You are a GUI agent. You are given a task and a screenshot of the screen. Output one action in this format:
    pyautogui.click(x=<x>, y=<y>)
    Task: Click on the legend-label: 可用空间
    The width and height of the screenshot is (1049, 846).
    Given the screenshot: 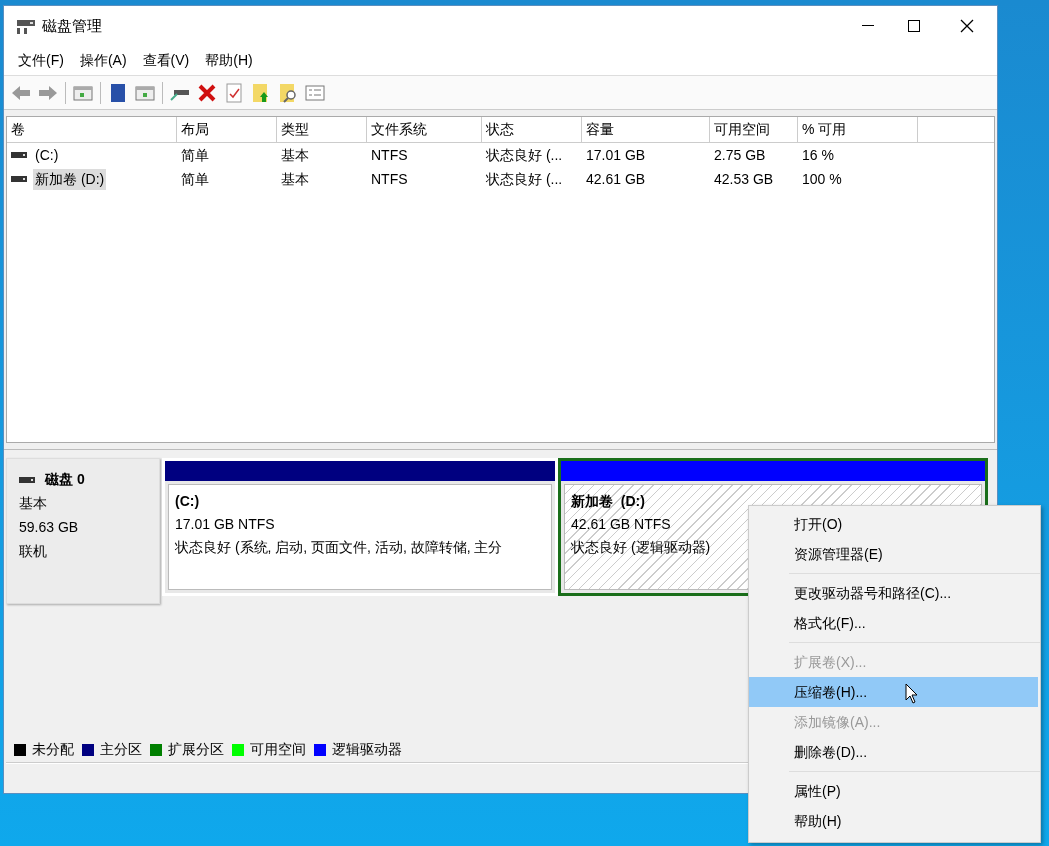 What is the action you would take?
    pyautogui.click(x=278, y=749)
    